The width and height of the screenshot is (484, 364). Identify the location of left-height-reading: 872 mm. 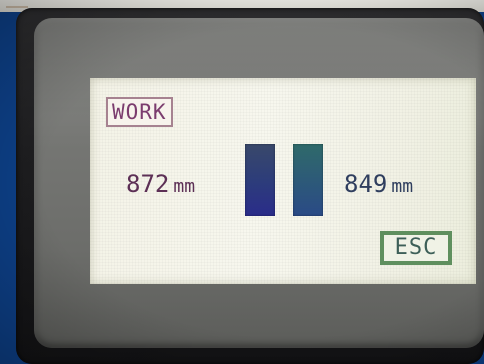
(160, 185).